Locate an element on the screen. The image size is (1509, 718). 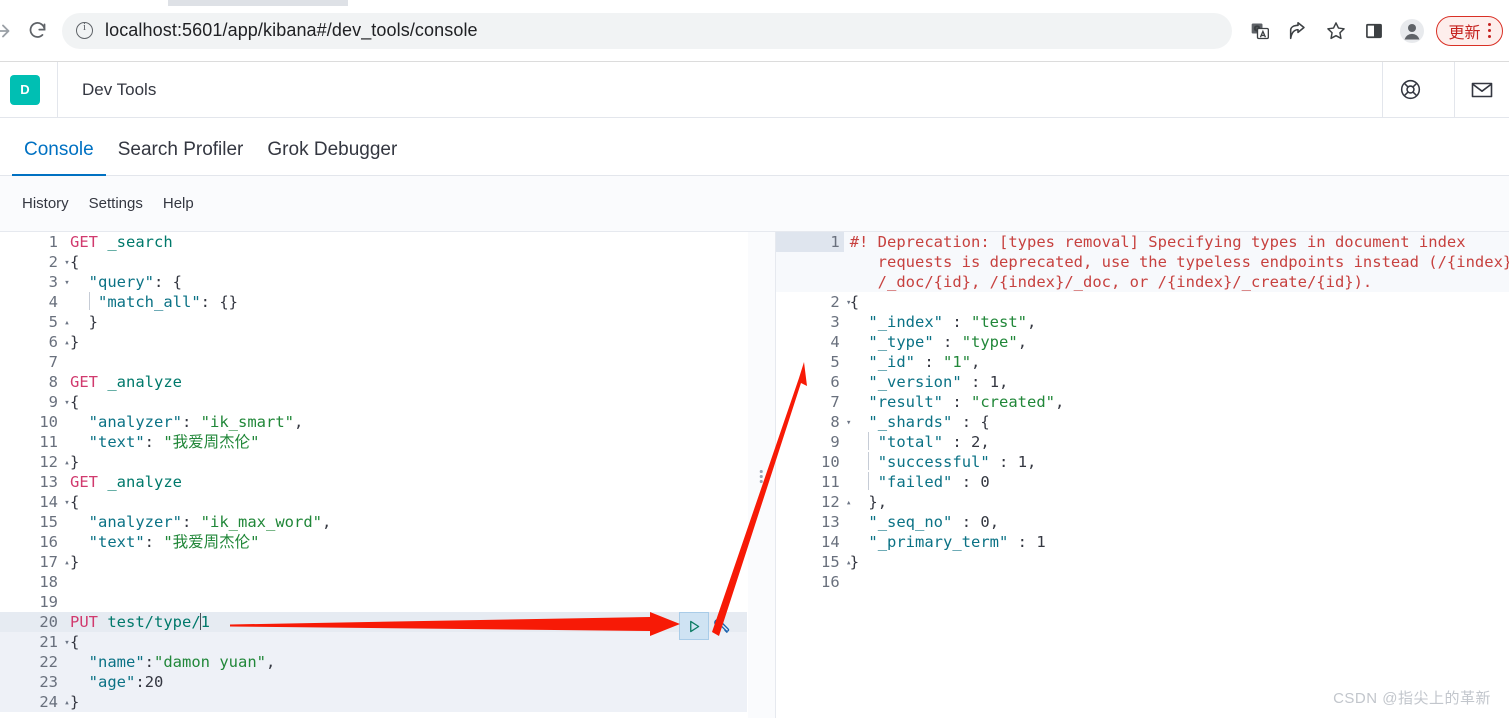
code-line: 15 ▴} is located at coordinates (1142, 562).